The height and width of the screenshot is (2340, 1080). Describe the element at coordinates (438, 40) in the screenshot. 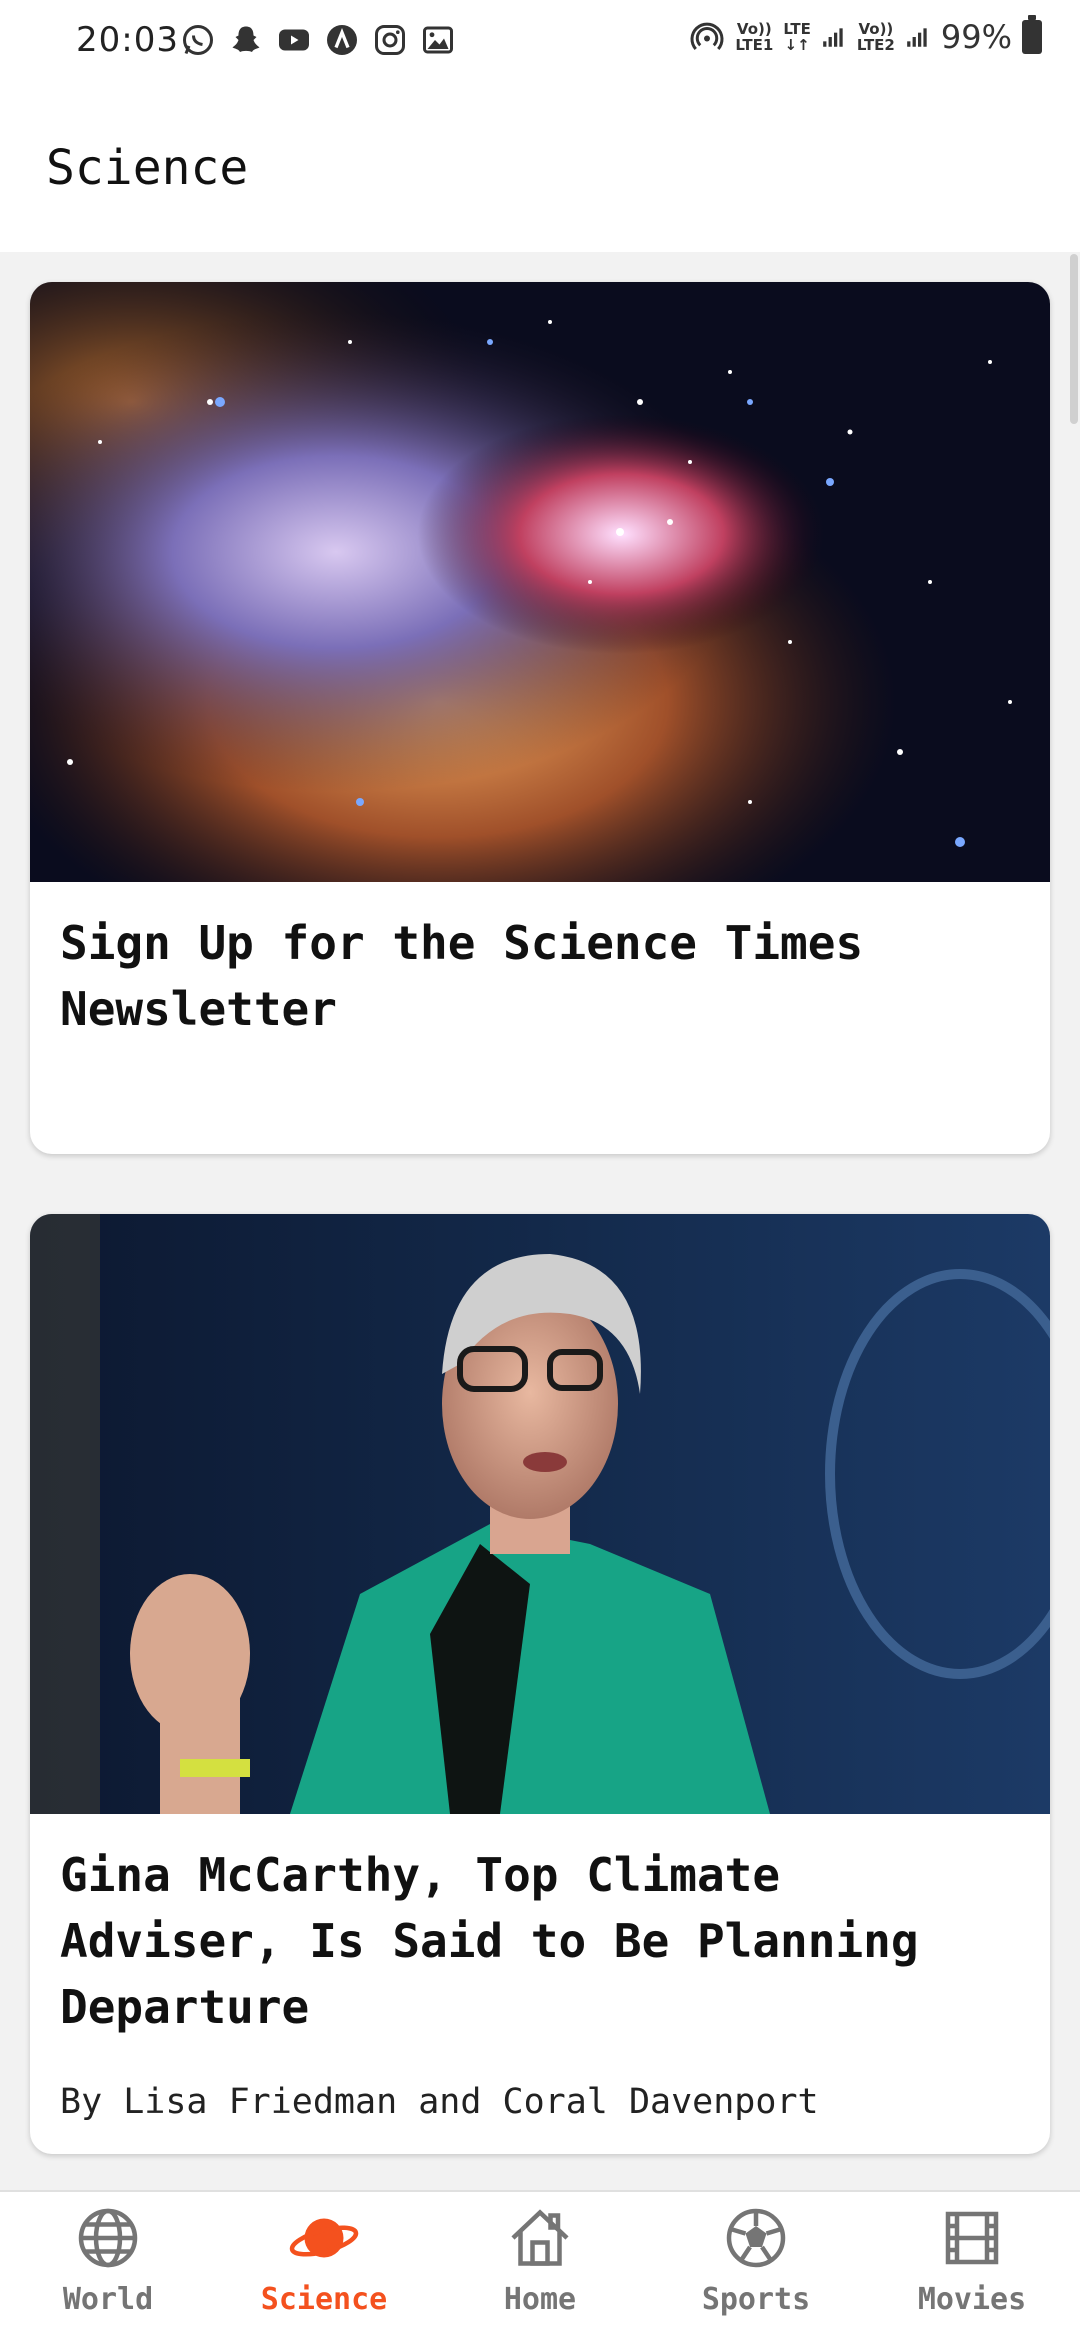

I see `gallery-icon` at that location.